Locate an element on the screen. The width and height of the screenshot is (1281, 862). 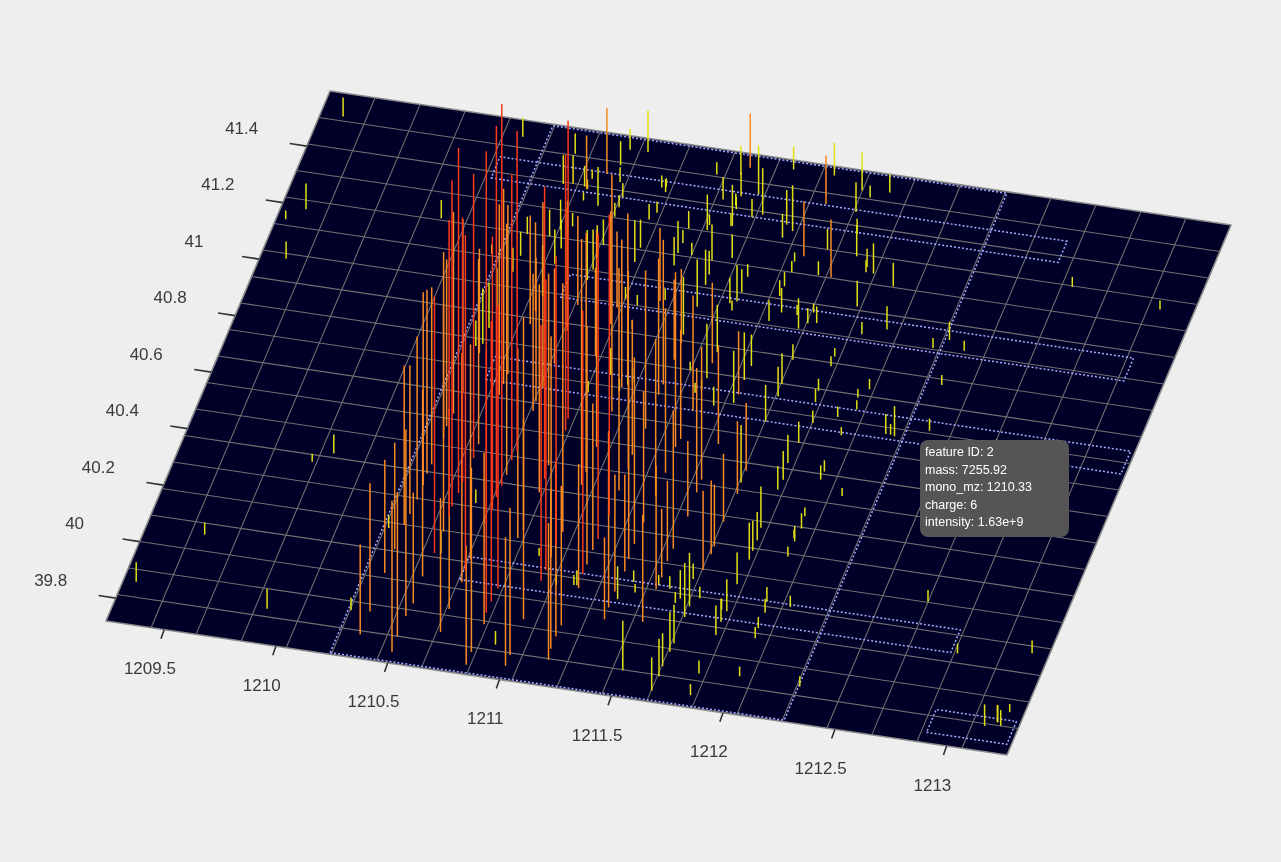
tick-label: 1211.5 is located at coordinates (597, 735).